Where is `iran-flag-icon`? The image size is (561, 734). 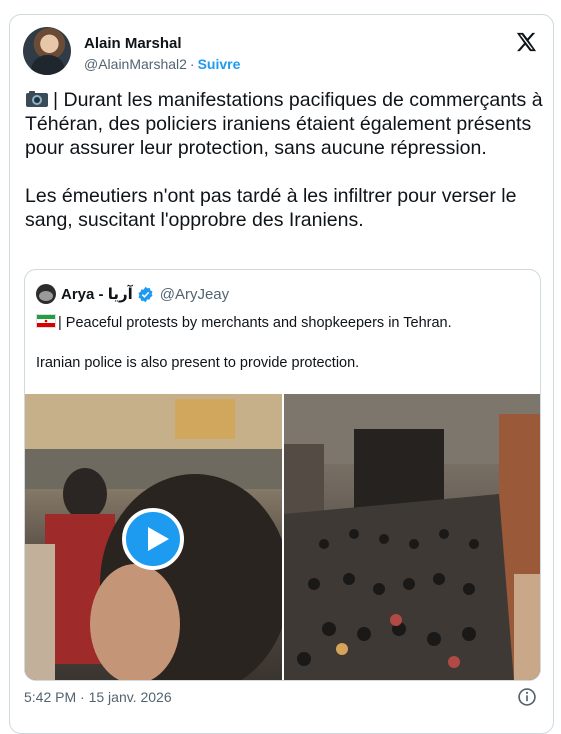
iran-flag-icon is located at coordinates (46, 321).